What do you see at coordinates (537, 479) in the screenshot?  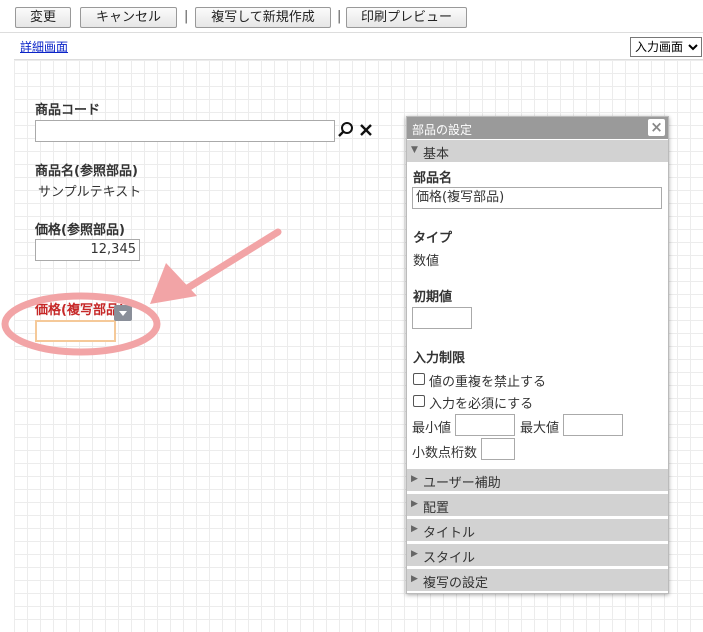 I see `section-user-assist: ▶ ユーザー補助` at bounding box center [537, 479].